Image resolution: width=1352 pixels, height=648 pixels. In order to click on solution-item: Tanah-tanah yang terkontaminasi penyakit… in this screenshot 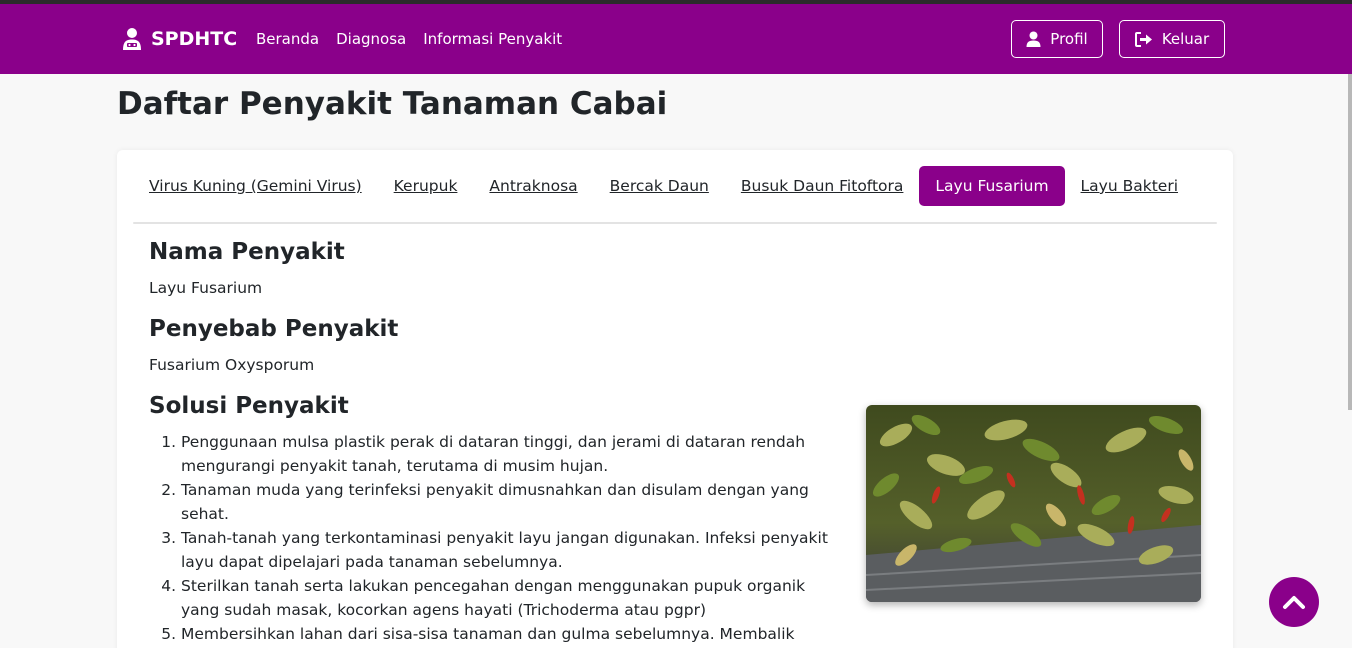, I will do `click(511, 550)`.